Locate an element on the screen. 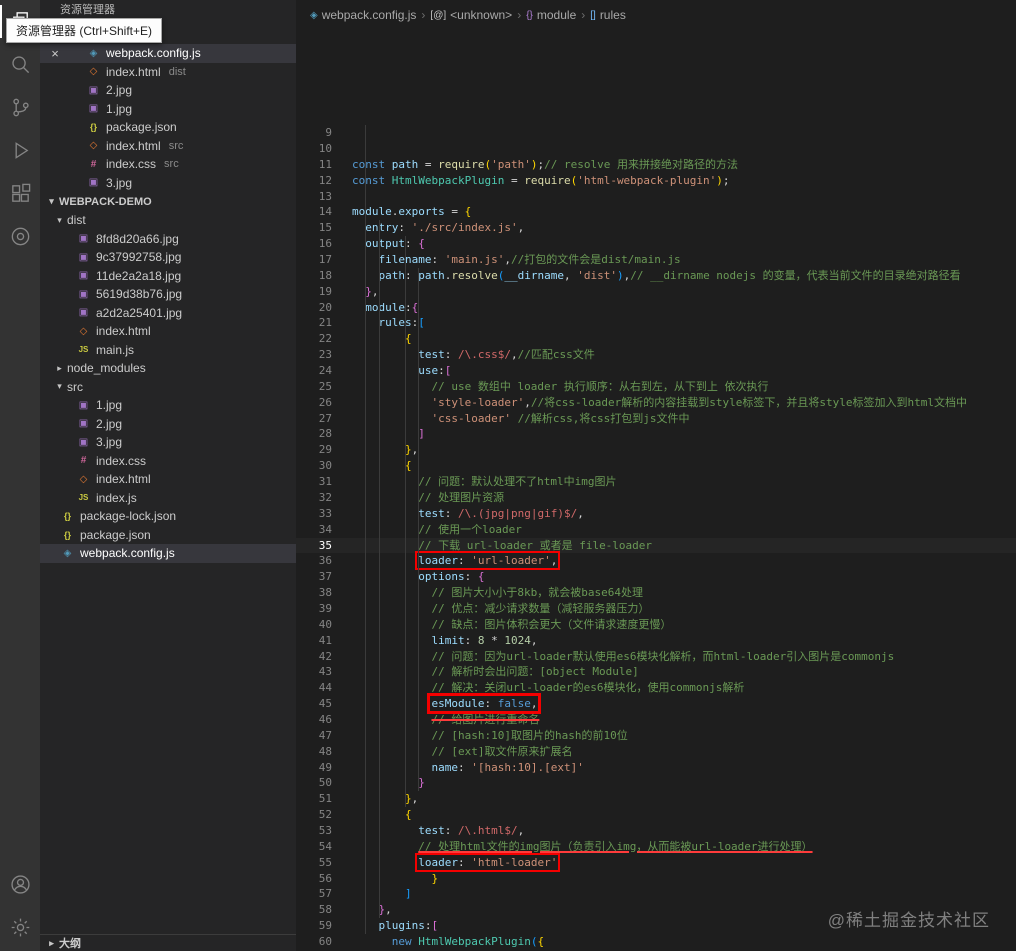 Image resolution: width=1016 pixels, height=951 pixels. code-line-50: 50 } is located at coordinates (656, 783).